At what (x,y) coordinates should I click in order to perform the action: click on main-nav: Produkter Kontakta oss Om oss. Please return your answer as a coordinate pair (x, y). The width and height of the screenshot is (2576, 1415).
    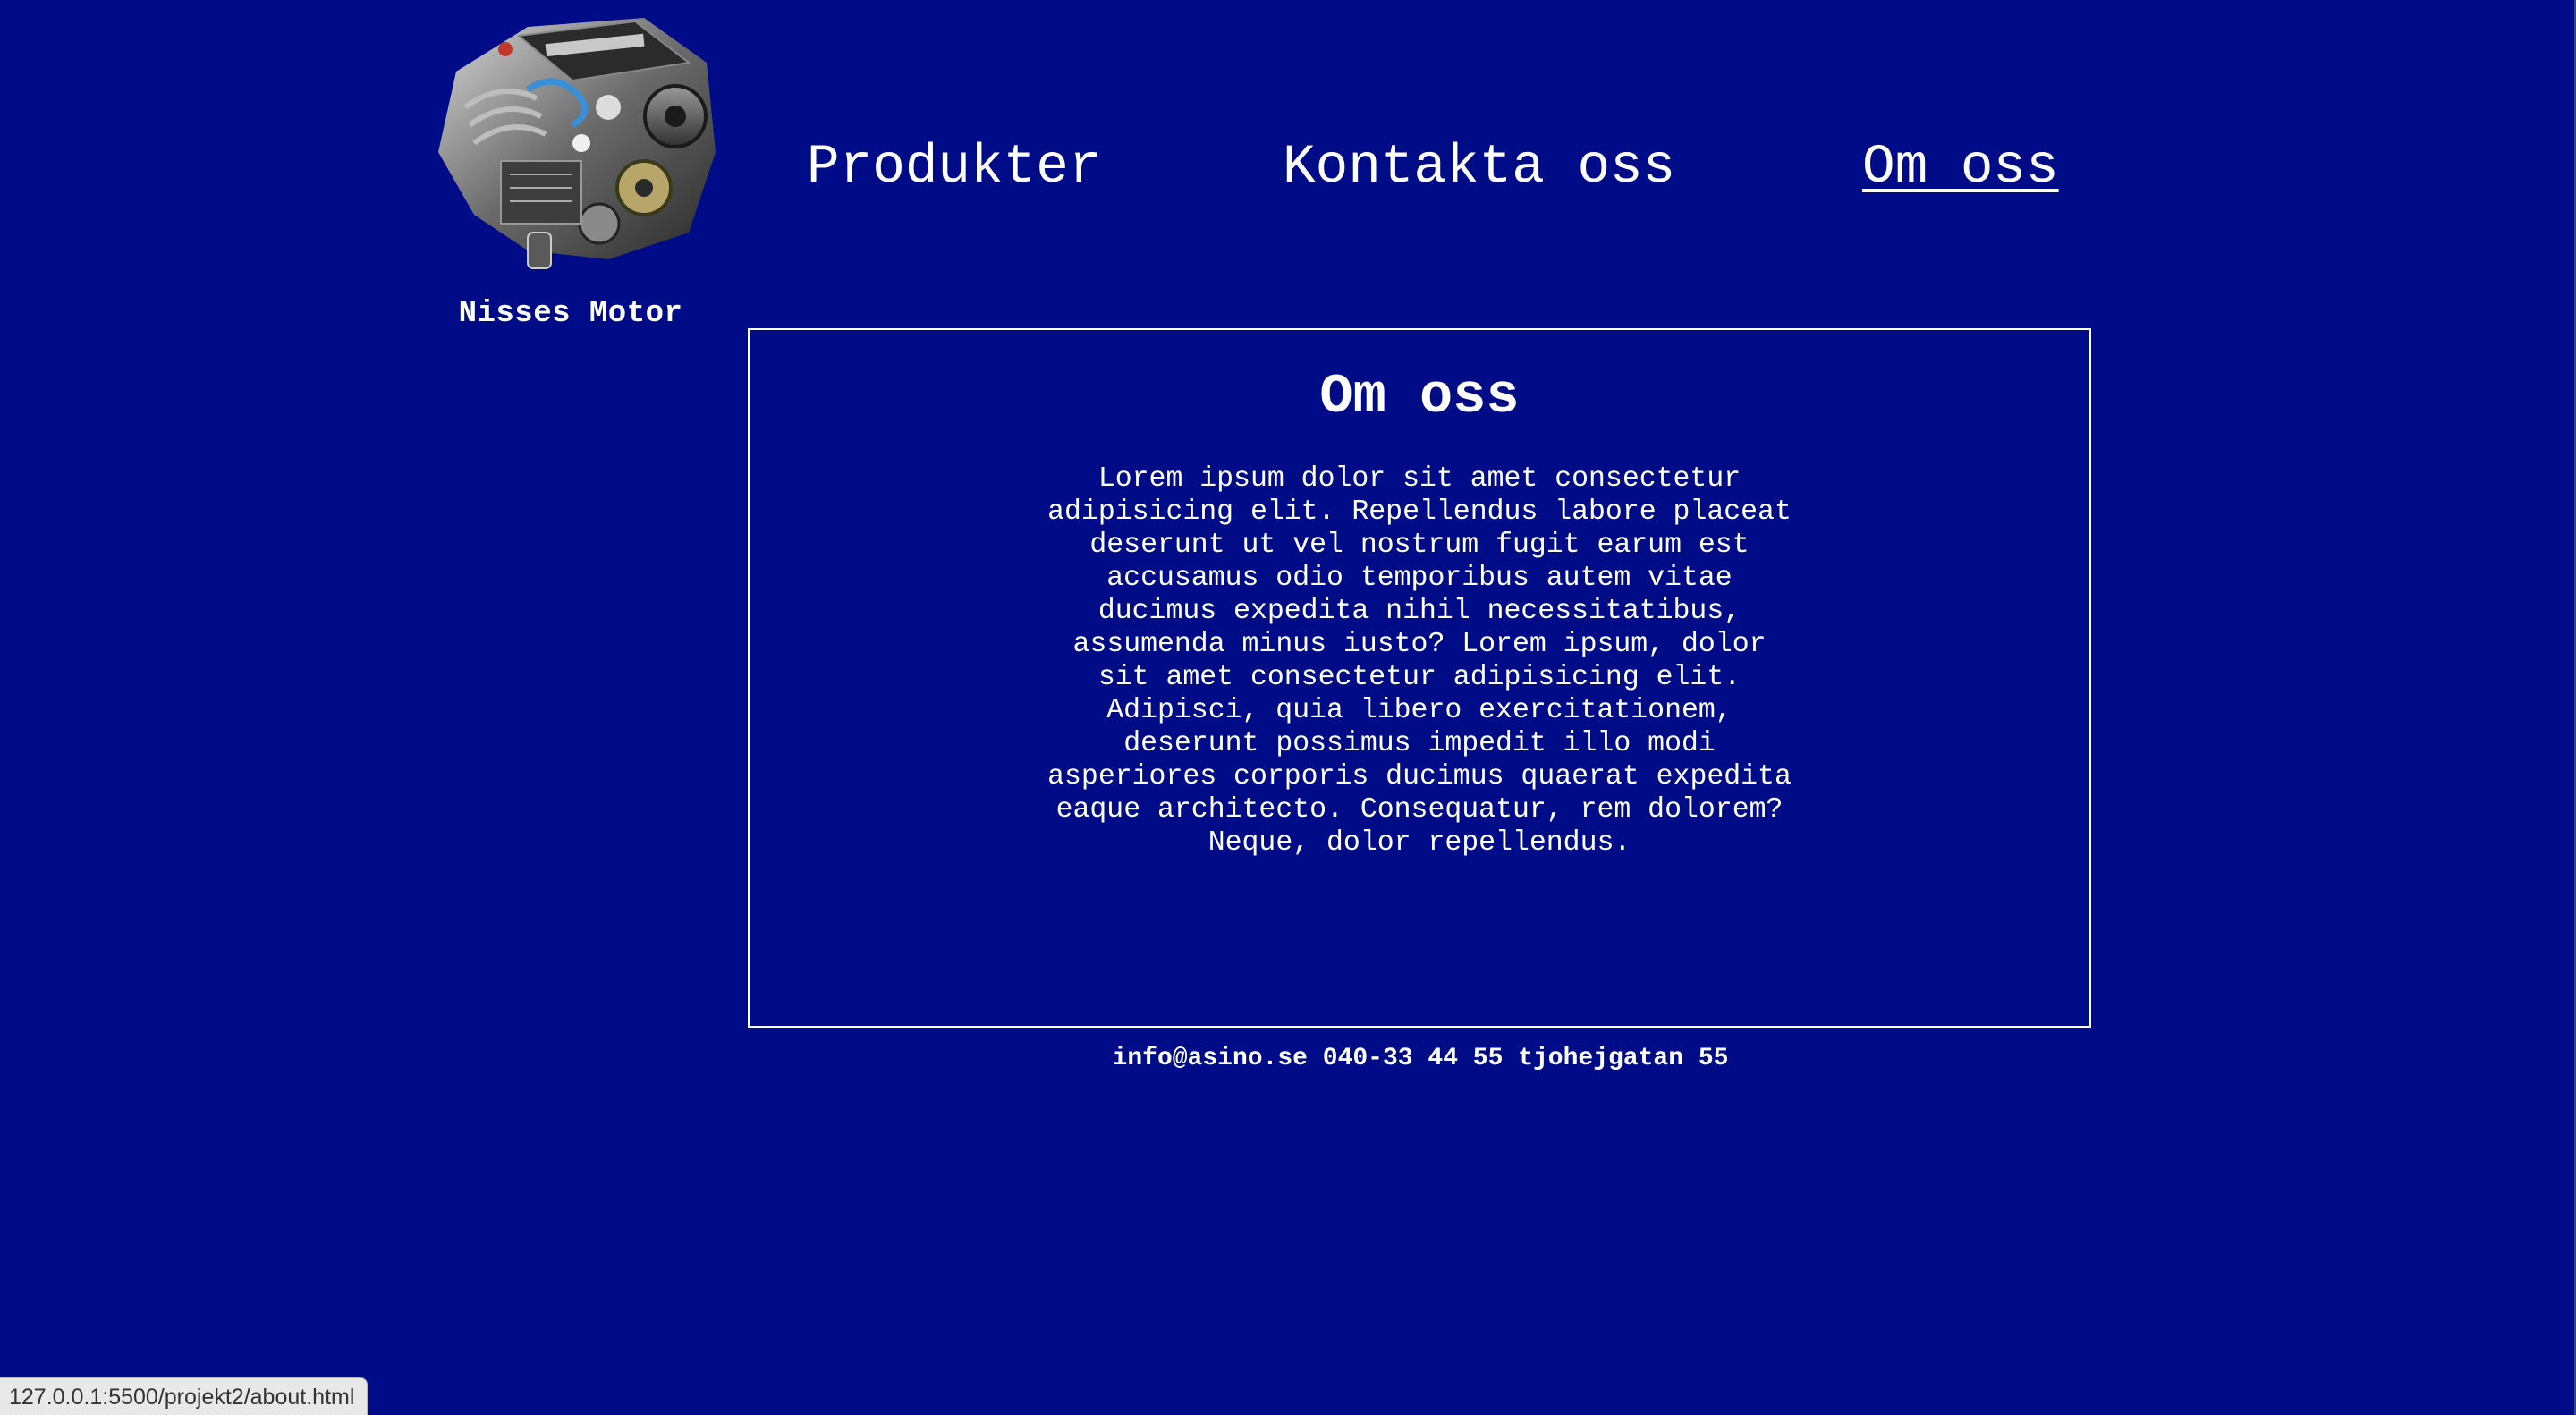
    Looking at the image, I should click on (1288, 168).